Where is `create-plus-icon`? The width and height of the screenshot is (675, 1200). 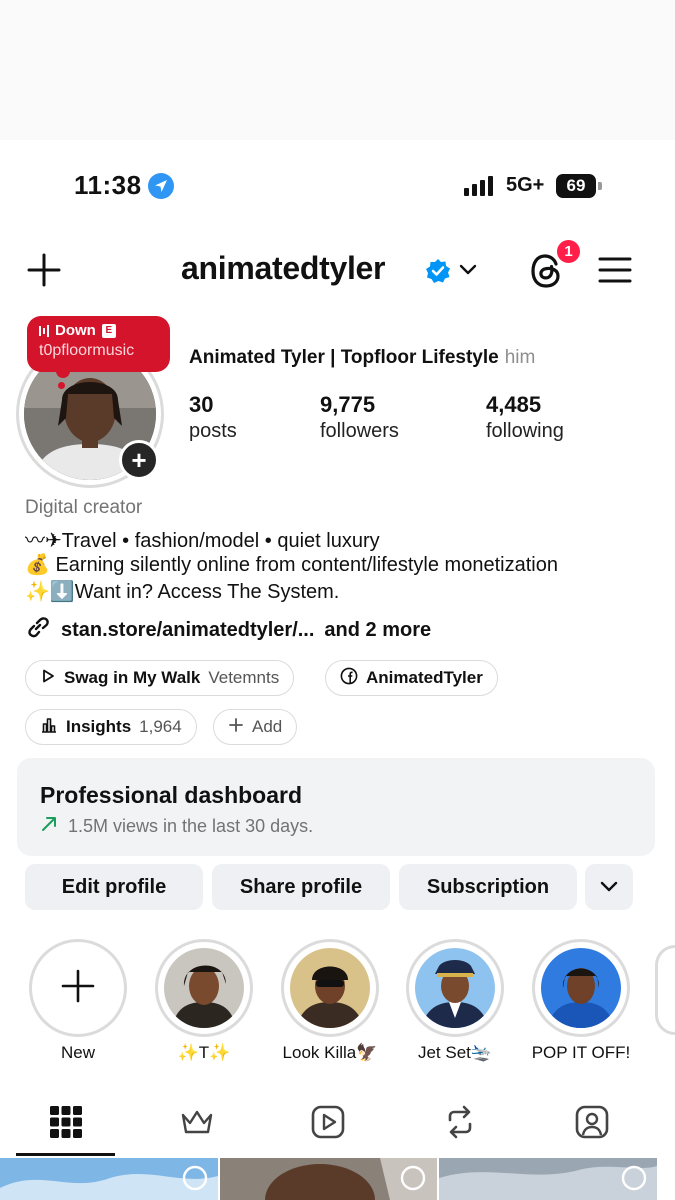
create-plus-icon is located at coordinates (44, 270).